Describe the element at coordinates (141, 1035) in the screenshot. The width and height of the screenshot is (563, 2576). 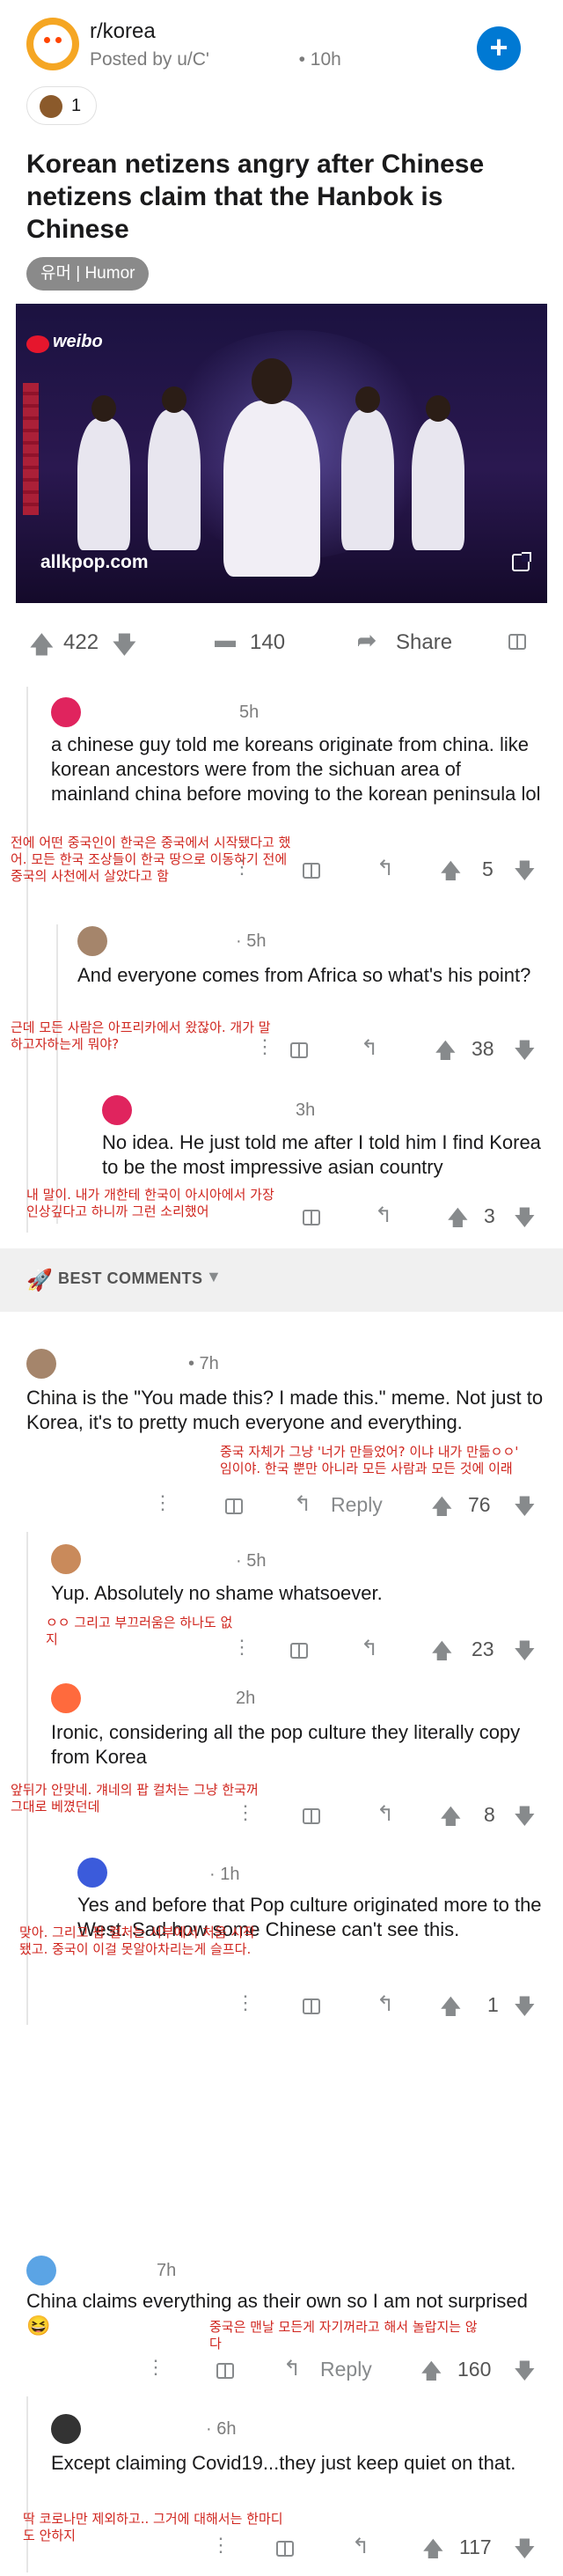
I see `korean-translation: 근데 모든 사람은 아프리카에서 왔잖아. 개가 말하고자하는게 뭐야?` at that location.